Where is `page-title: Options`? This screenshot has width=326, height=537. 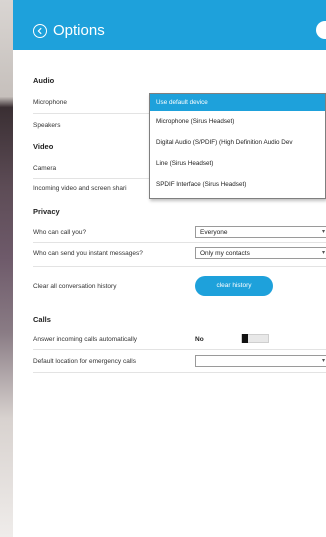 page-title: Options is located at coordinates (79, 30).